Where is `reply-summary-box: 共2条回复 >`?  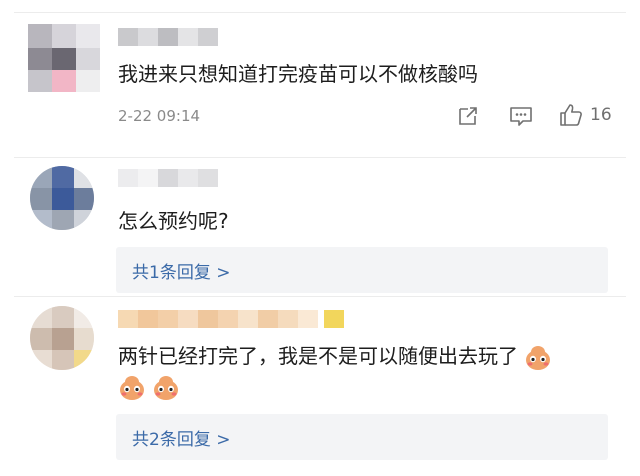
reply-summary-box: 共2条回复 > is located at coordinates (362, 437).